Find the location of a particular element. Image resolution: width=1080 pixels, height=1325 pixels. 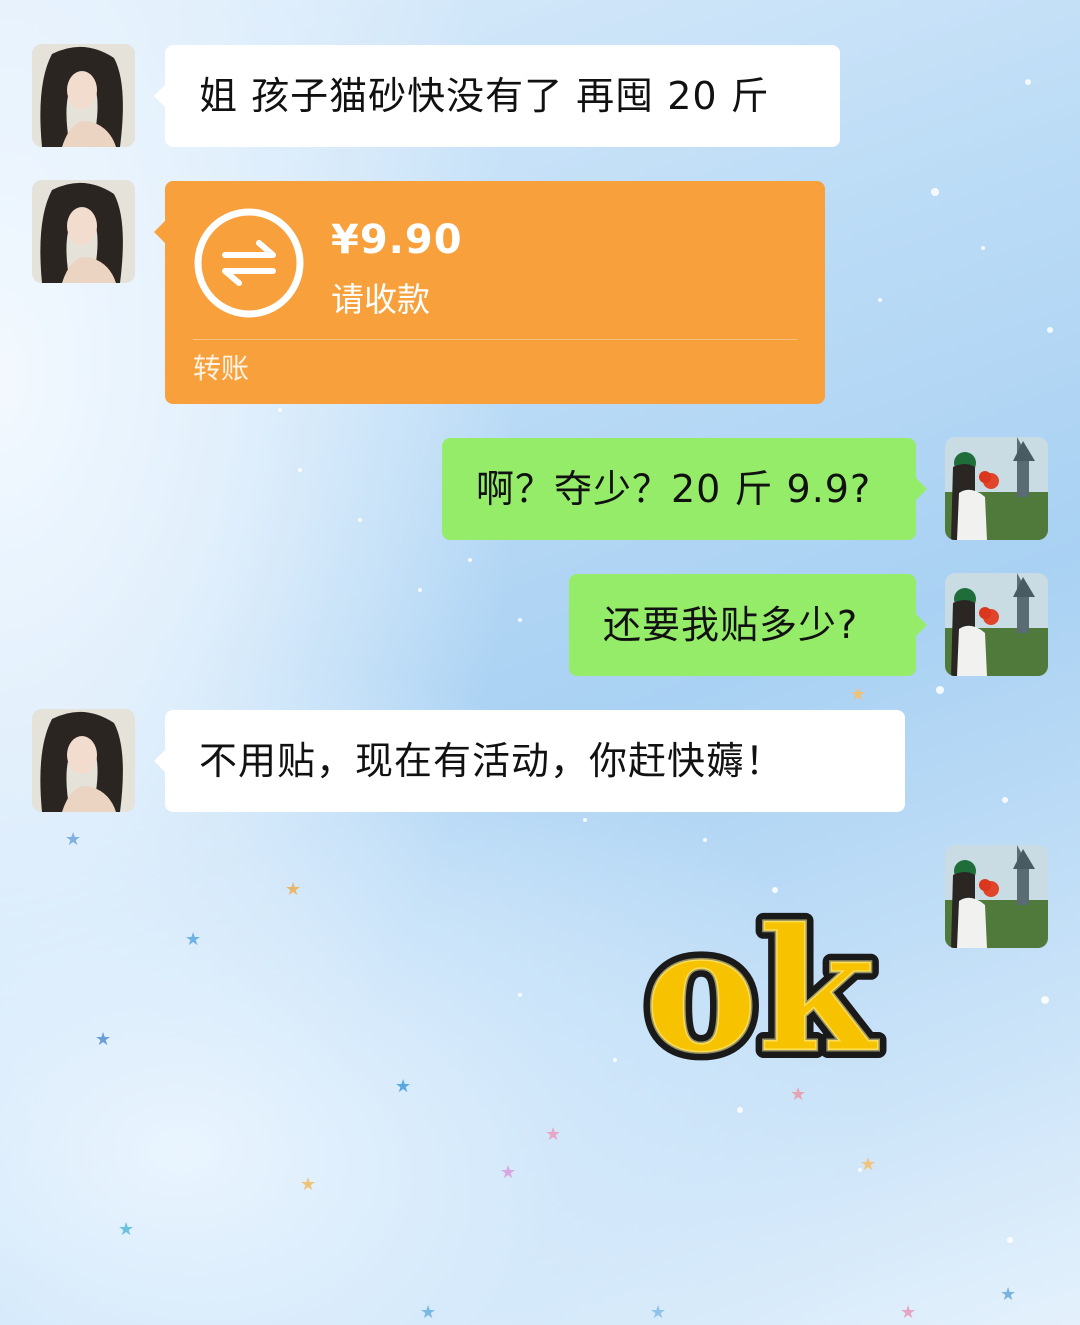

sticker-text-highlight: ok is located at coordinates (761, 987).